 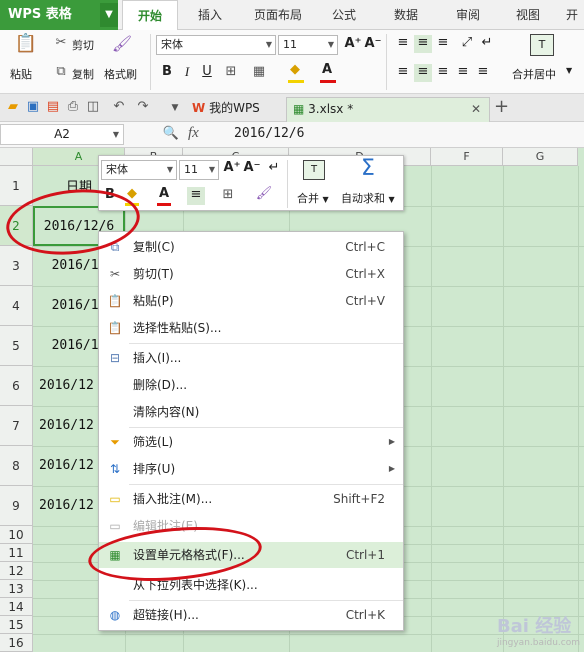 I want to click on row-header: 7, so click(x=16, y=426).